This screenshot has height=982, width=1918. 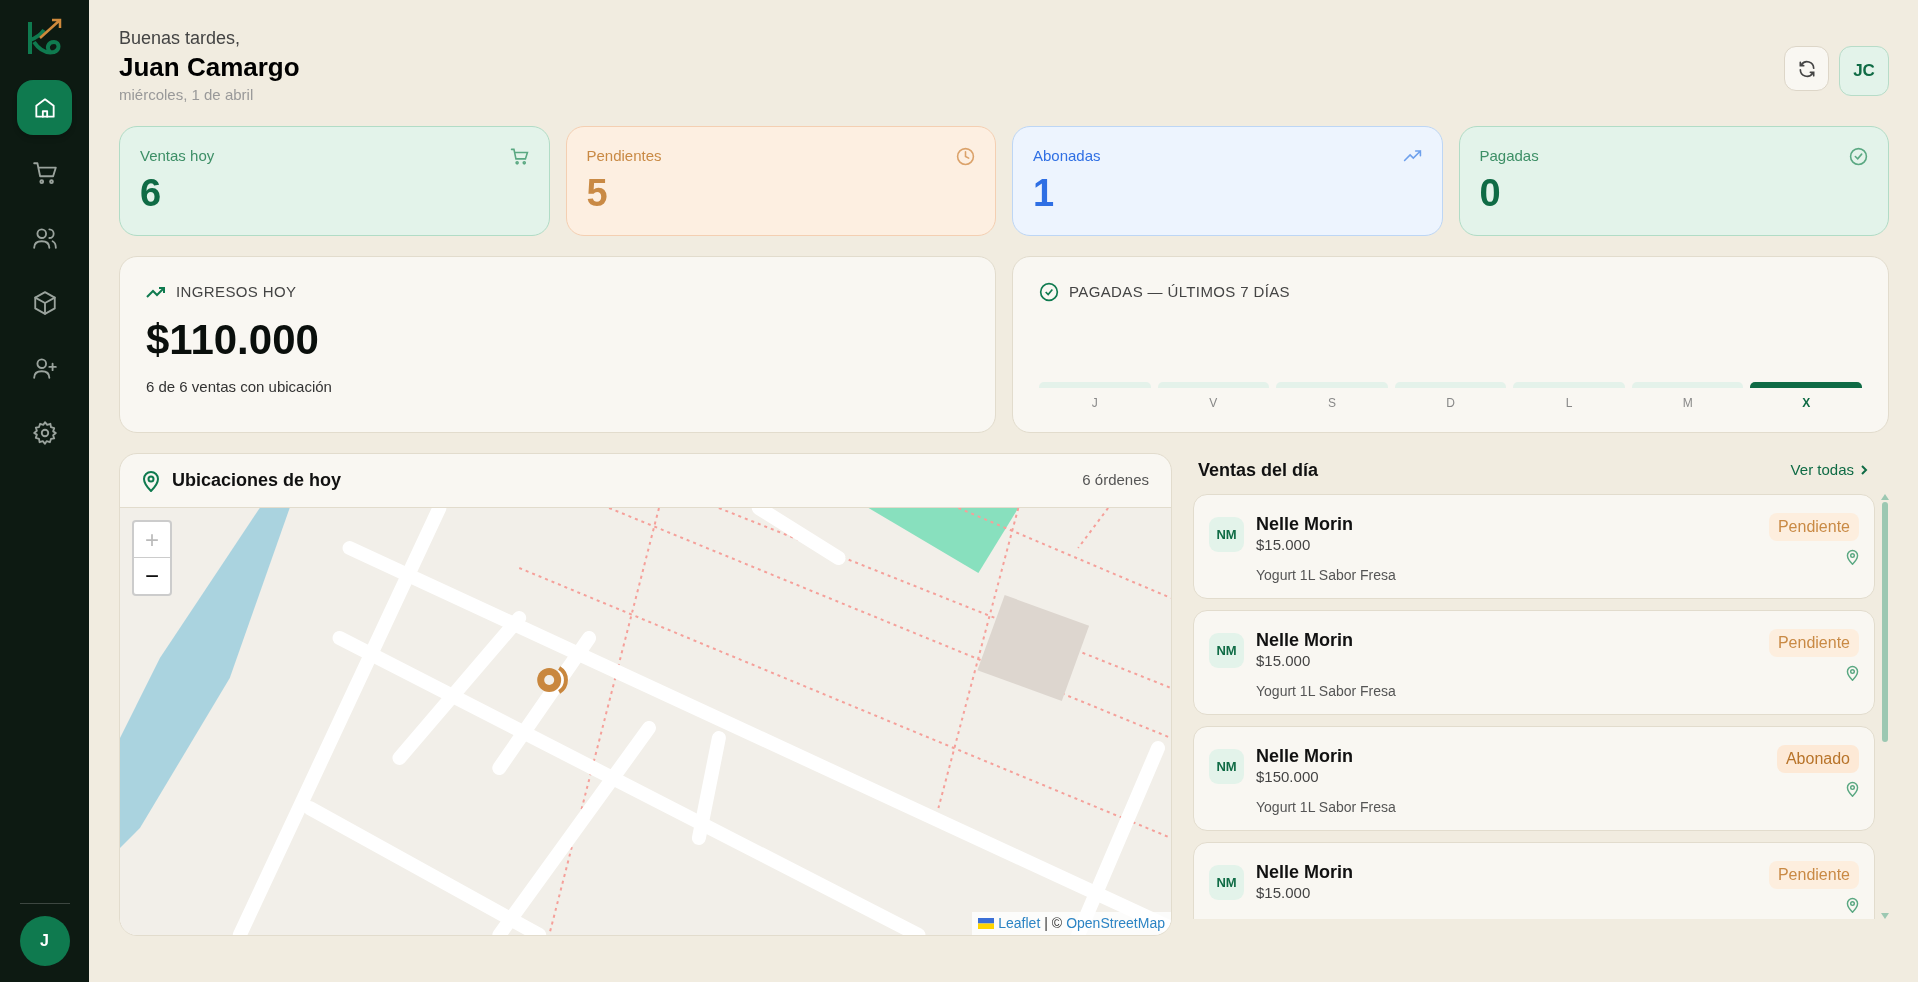 What do you see at coordinates (552, 680) in the screenshot?
I see `location-marker-icon` at bounding box center [552, 680].